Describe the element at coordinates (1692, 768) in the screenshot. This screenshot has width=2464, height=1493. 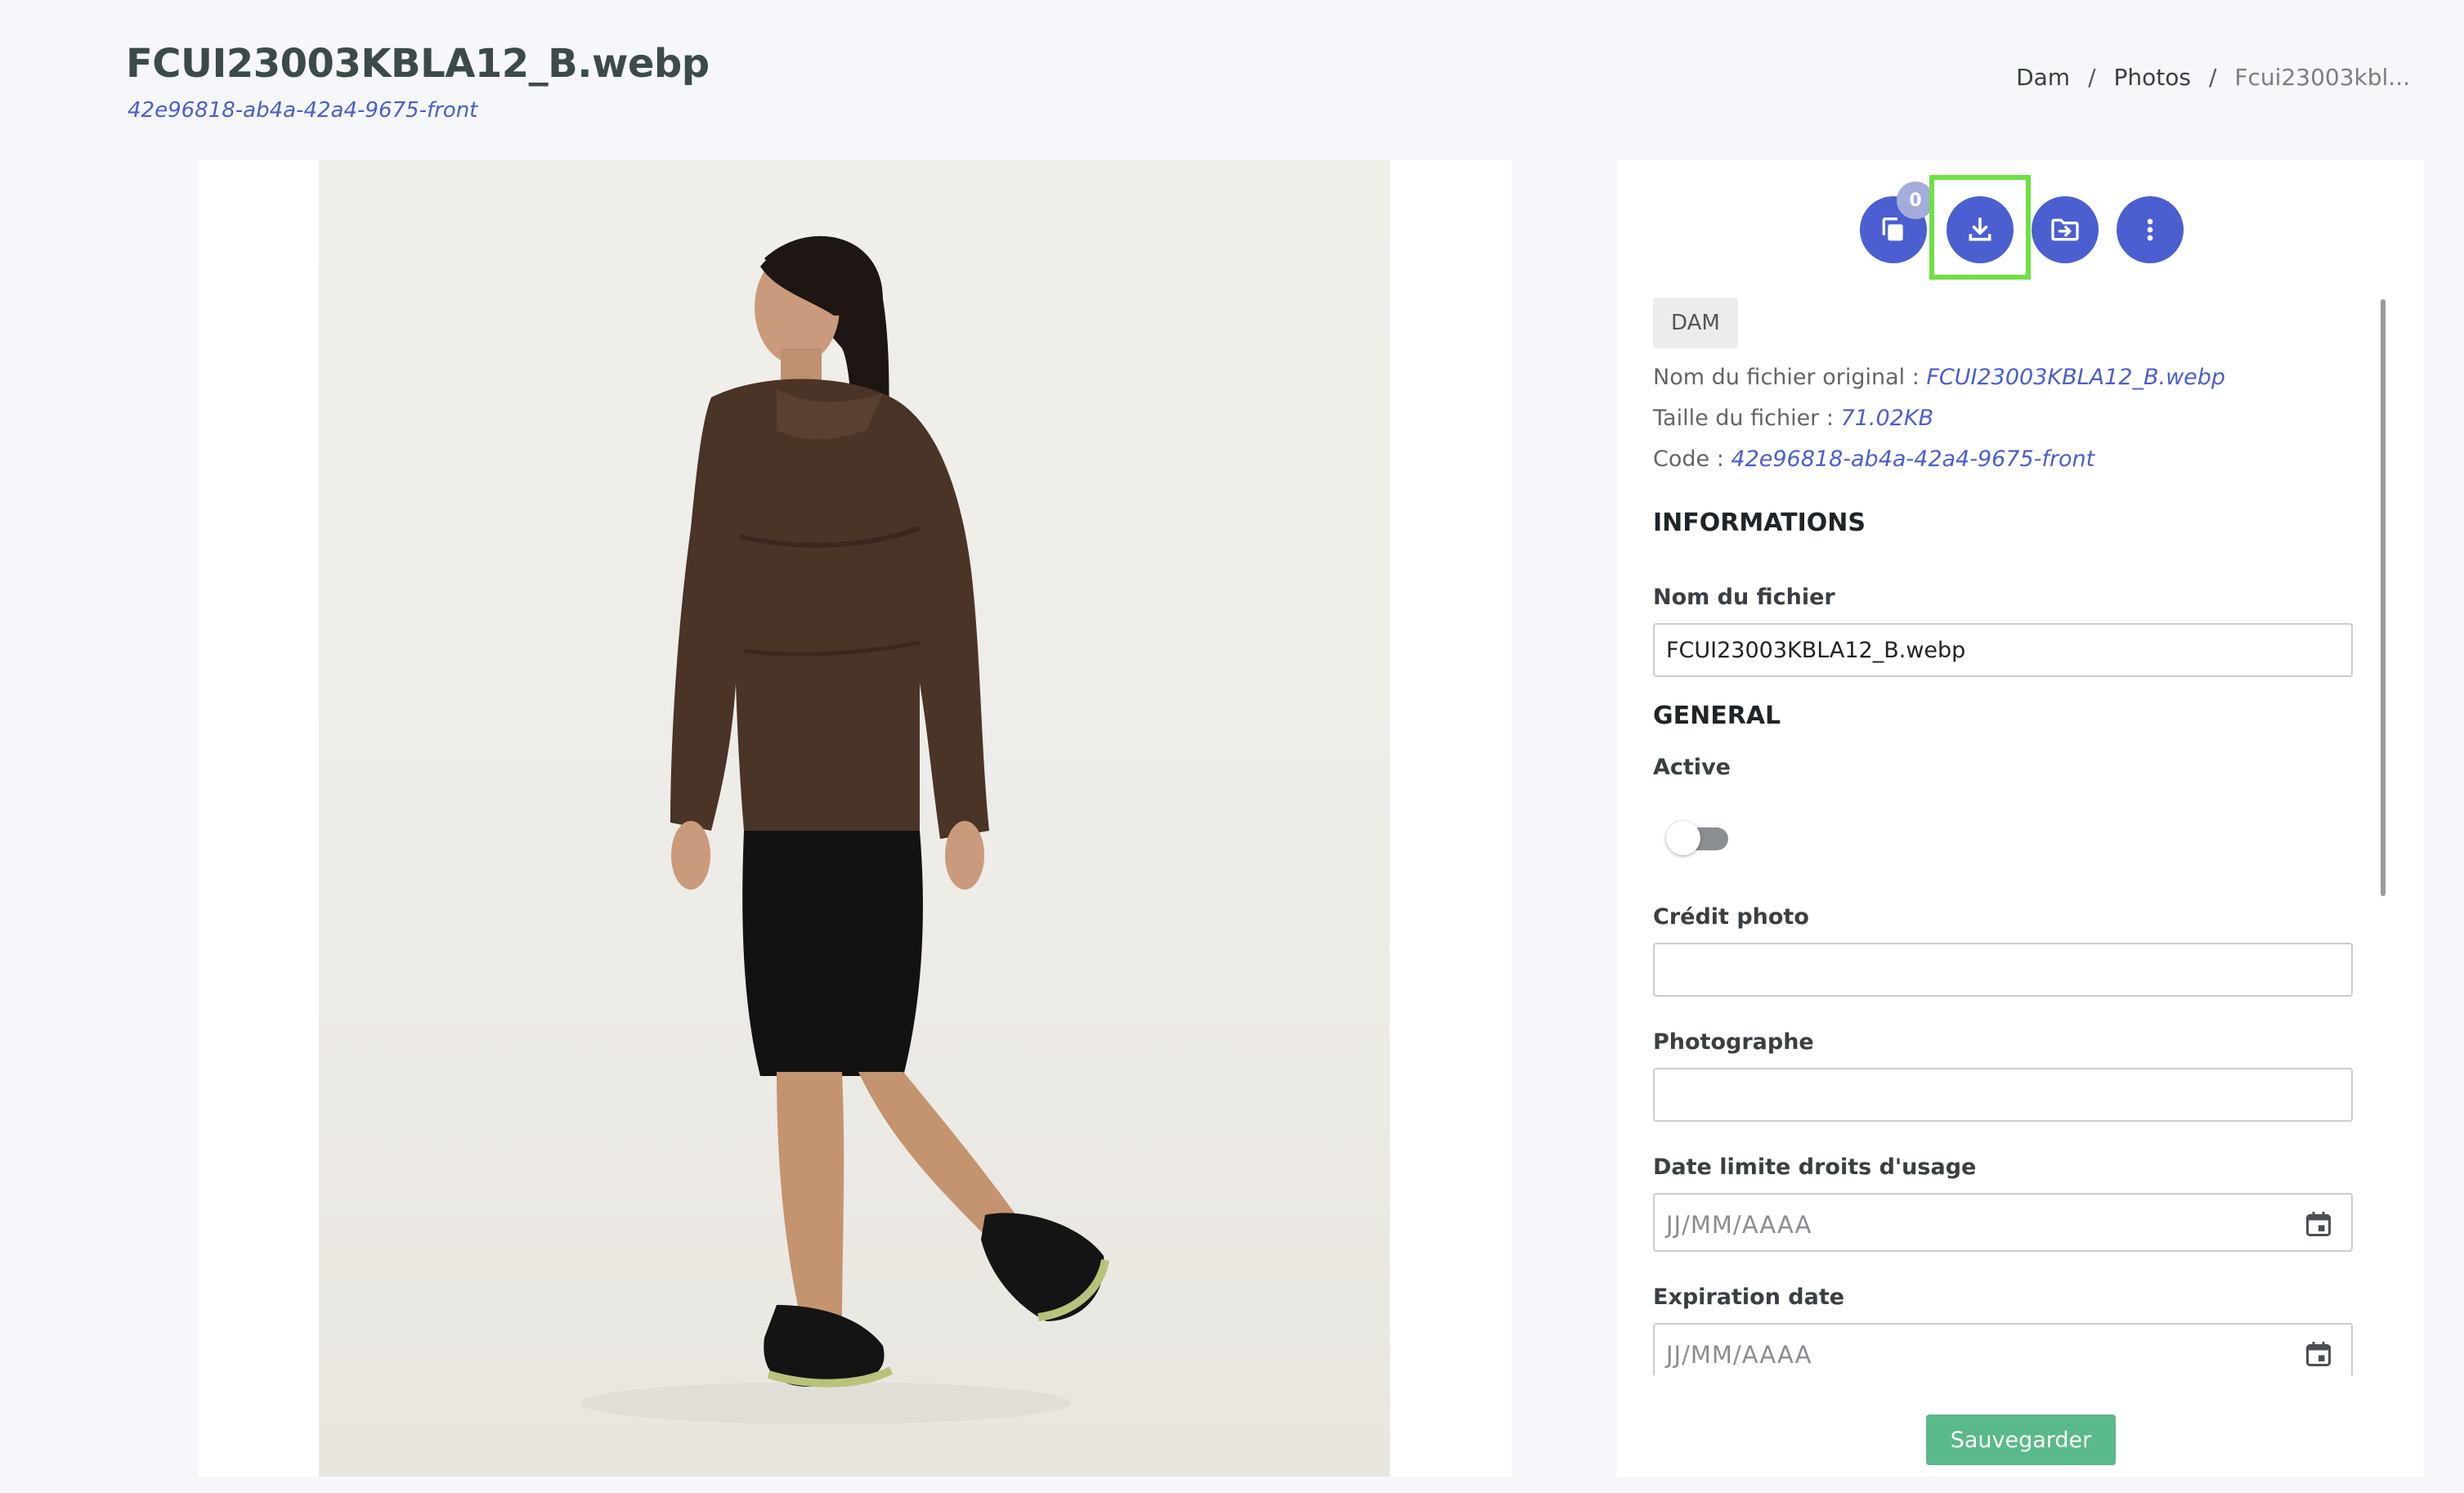
I see `active-label: Active` at that location.